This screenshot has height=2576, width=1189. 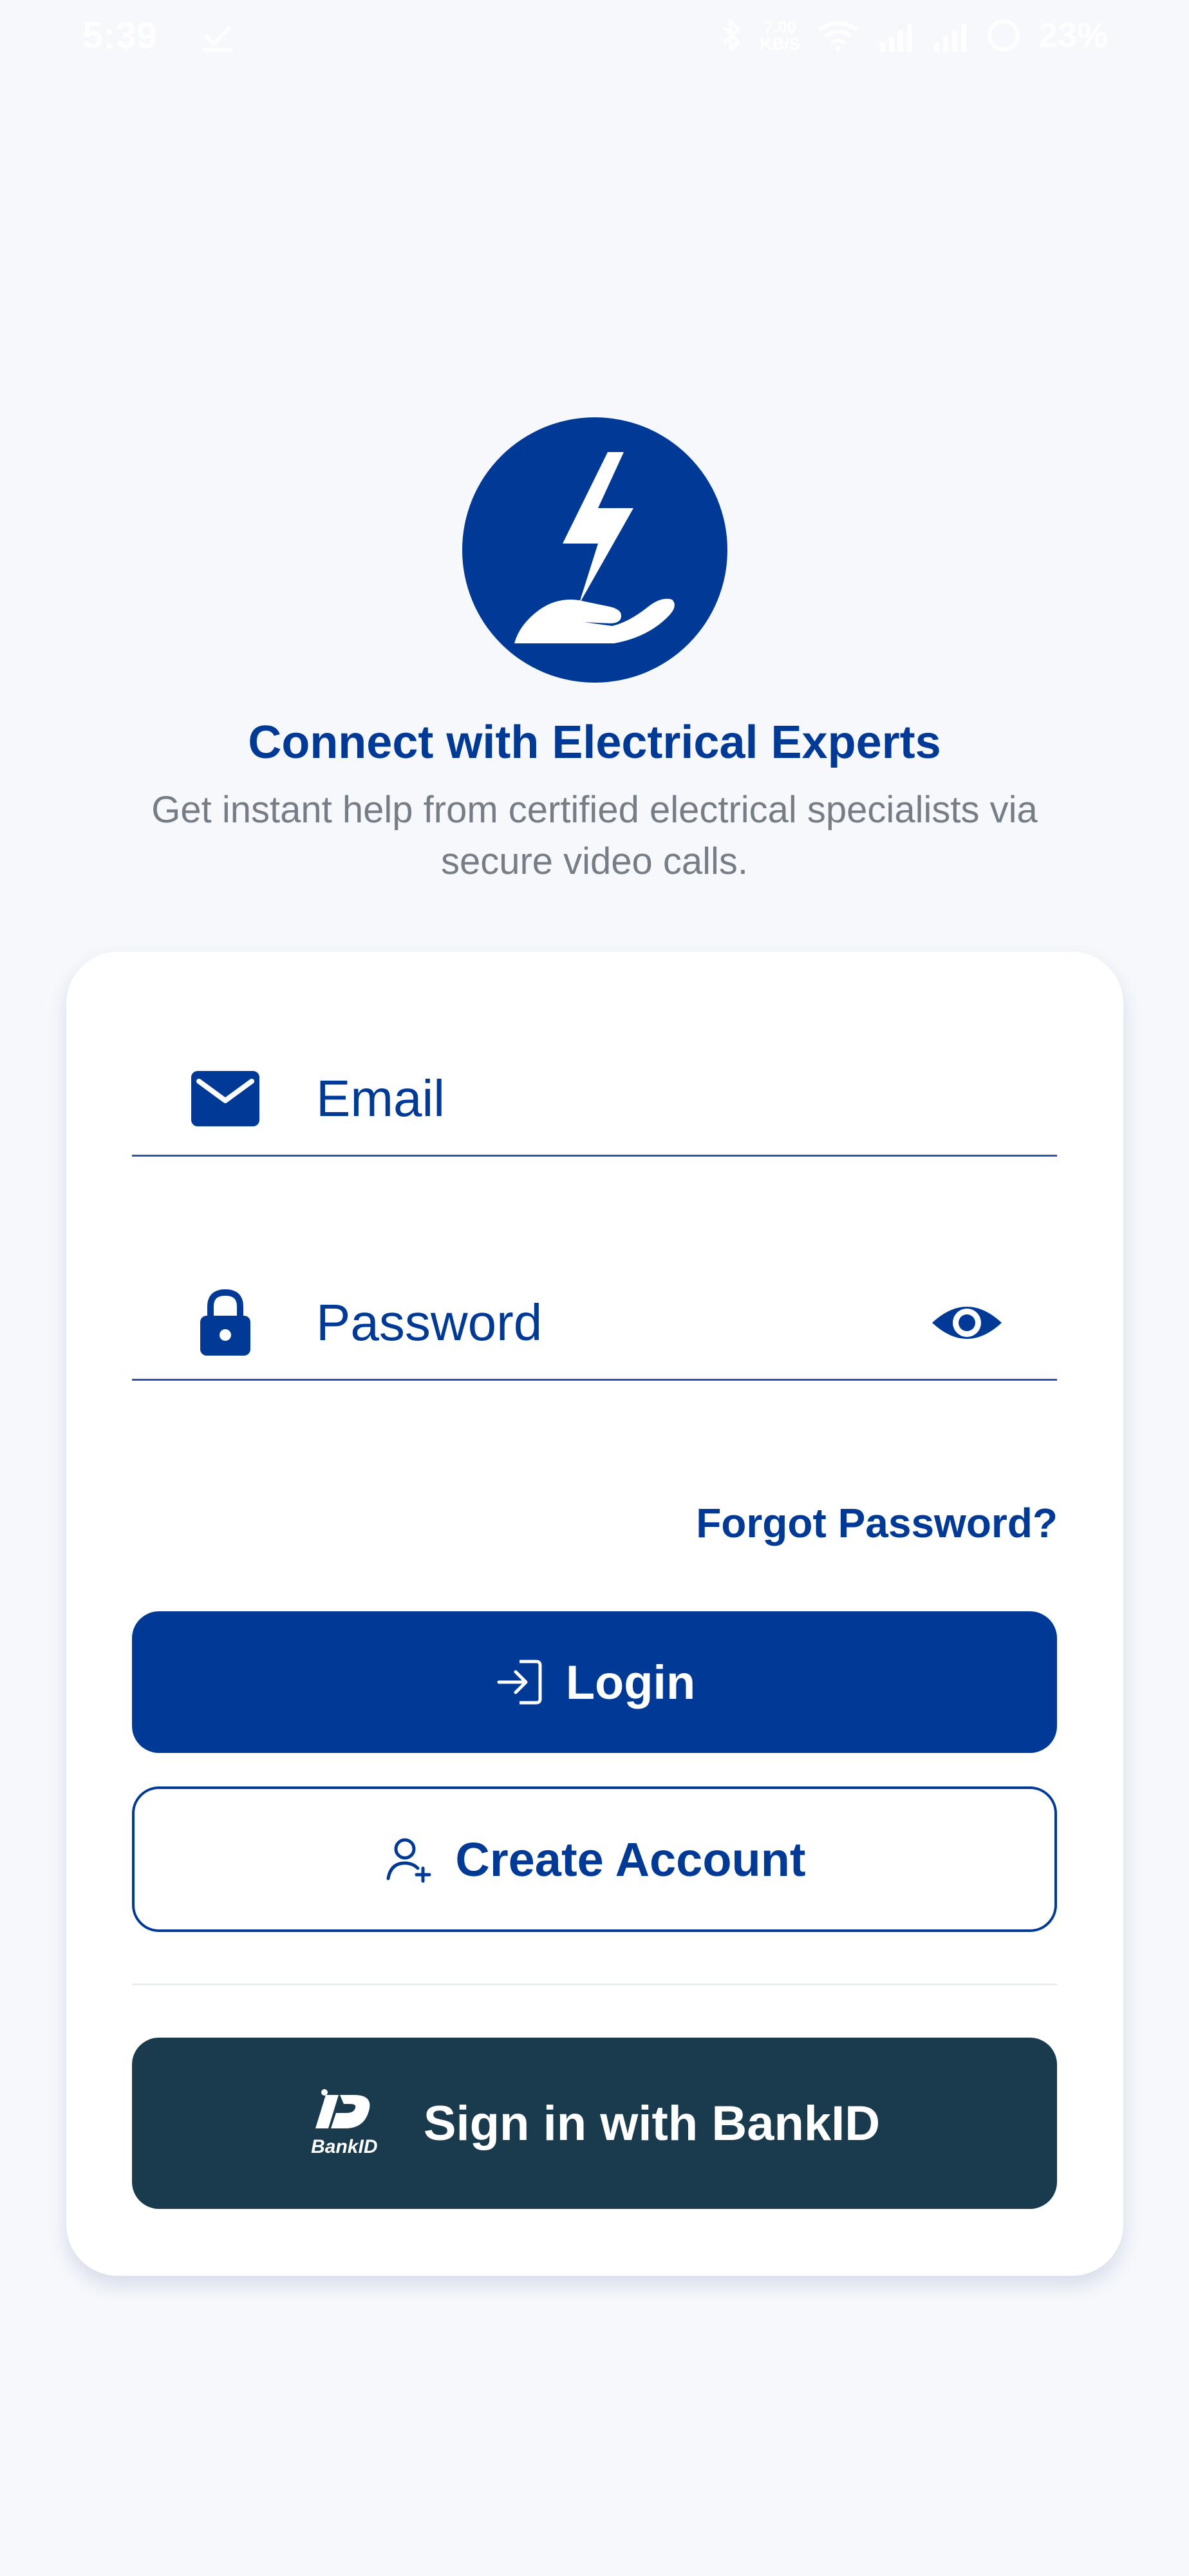 I want to click on bankid-badge-text: BankID, so click(x=344, y=2146).